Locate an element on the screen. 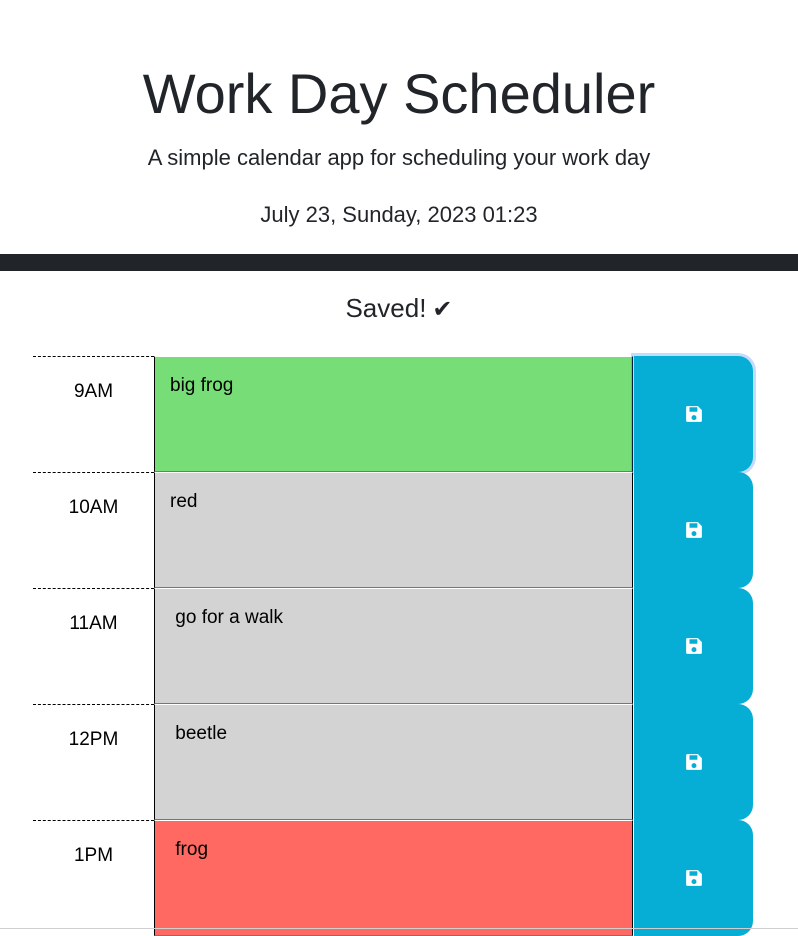 Image resolution: width=798 pixels, height=936 pixels. header-divider is located at coordinates (399, 262).